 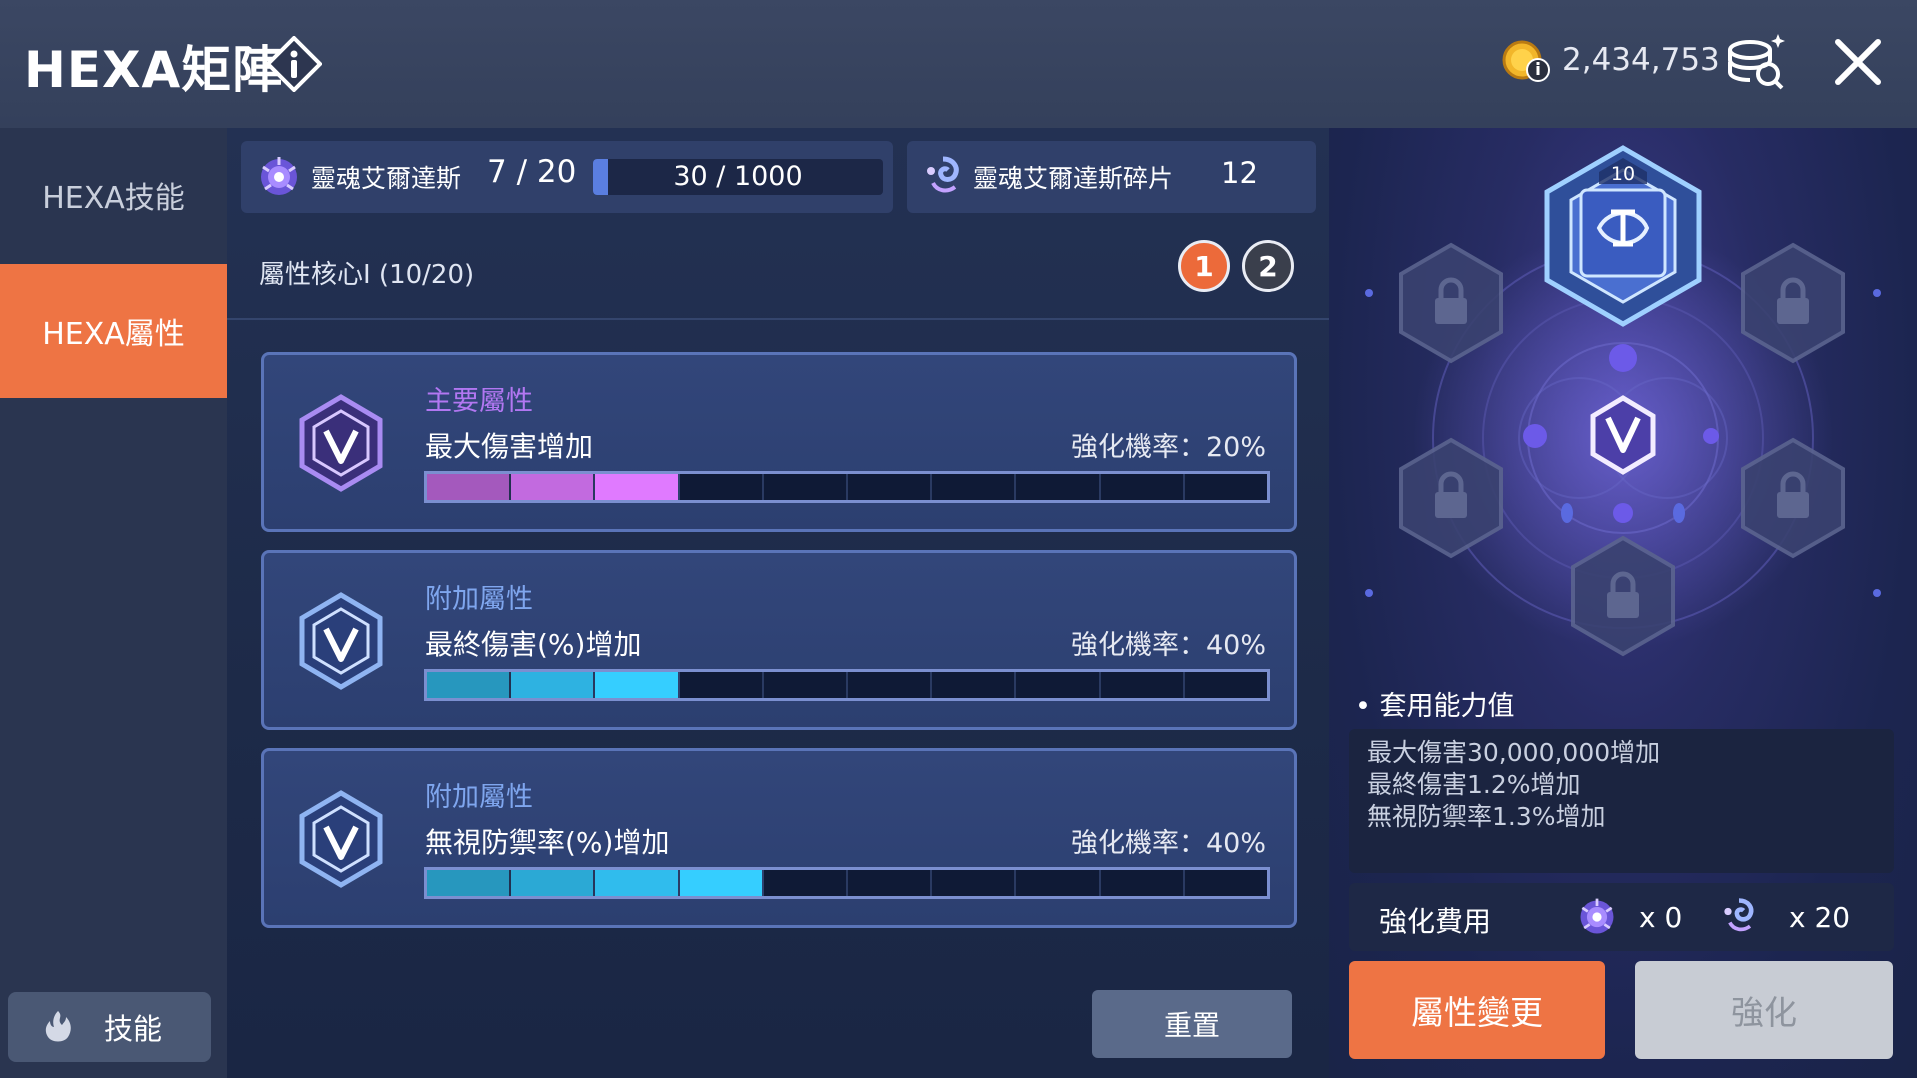 I want to click on applied-stat-line: 最終傷害1.2%增加, so click(x=1474, y=784).